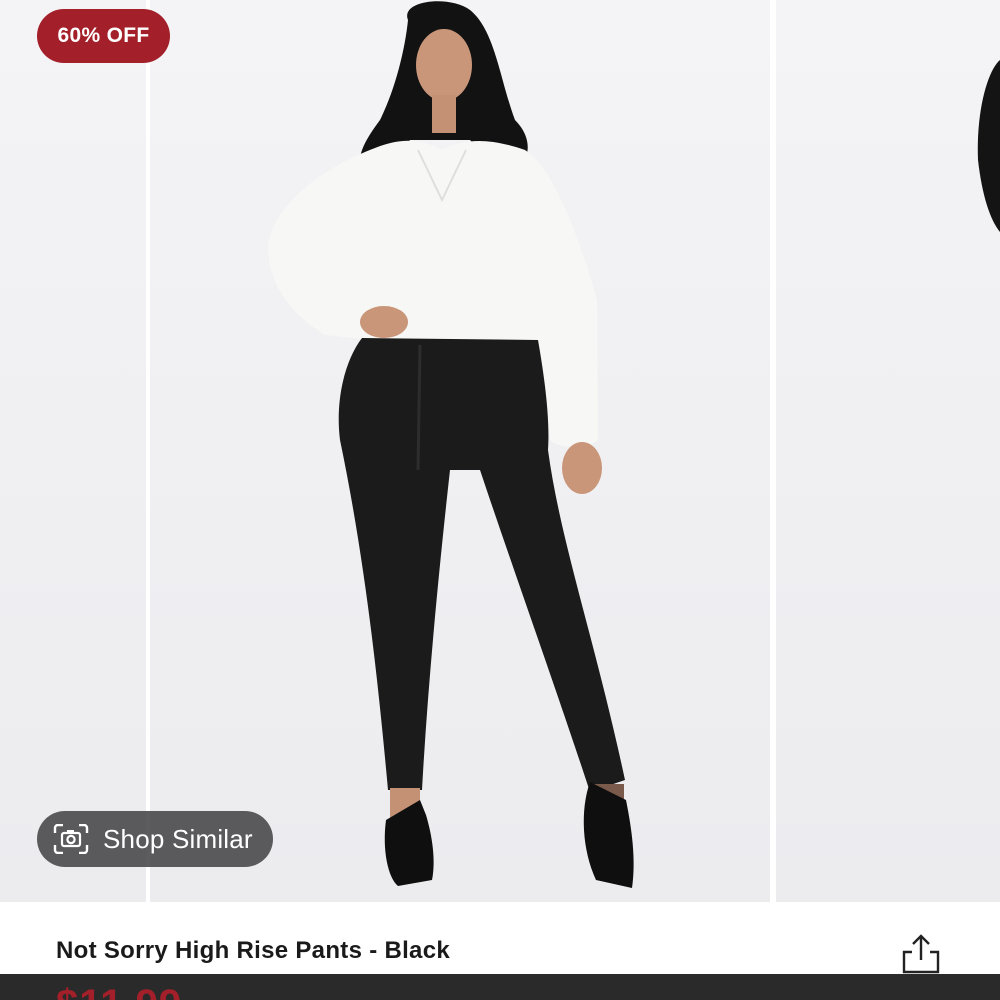 Image resolution: width=1000 pixels, height=1000 pixels. I want to click on next-image-preview, so click(988, 146).